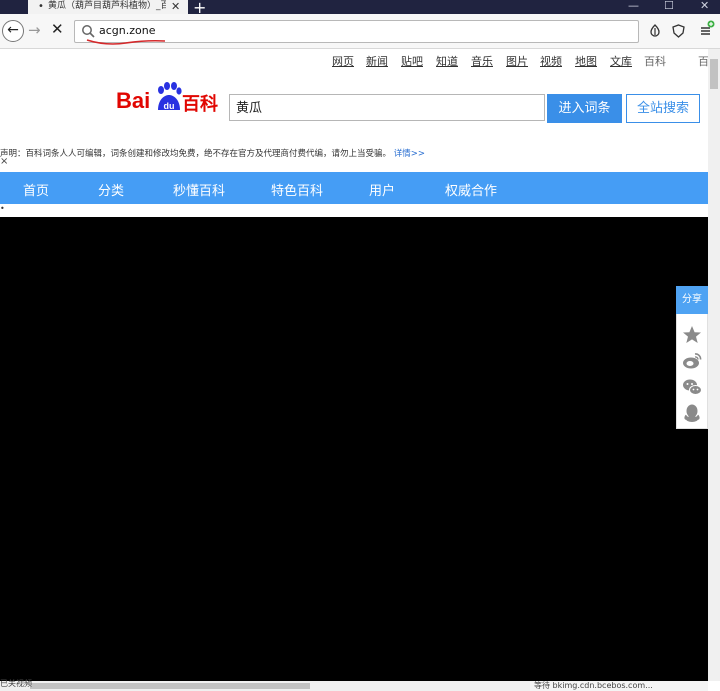 This screenshot has width=720, height=691. What do you see at coordinates (678, 31) in the screenshot?
I see `shield-icon` at bounding box center [678, 31].